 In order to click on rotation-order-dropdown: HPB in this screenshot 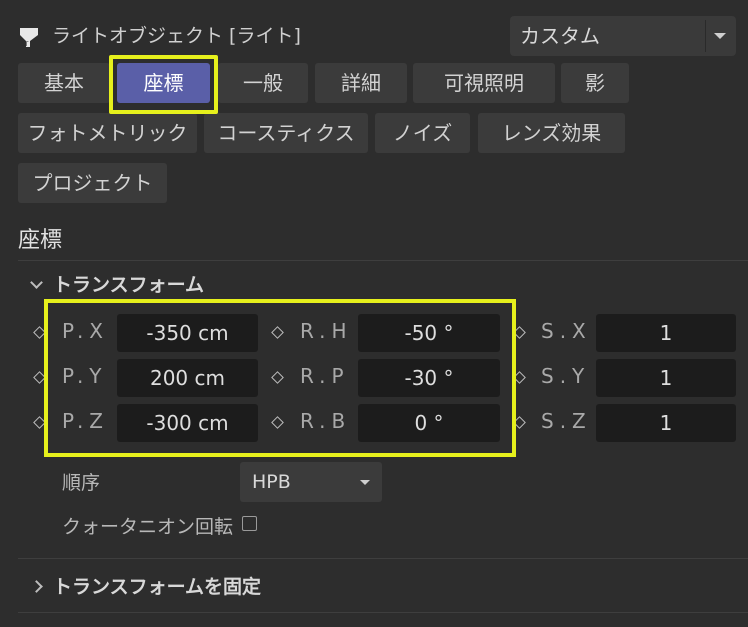, I will do `click(311, 482)`.